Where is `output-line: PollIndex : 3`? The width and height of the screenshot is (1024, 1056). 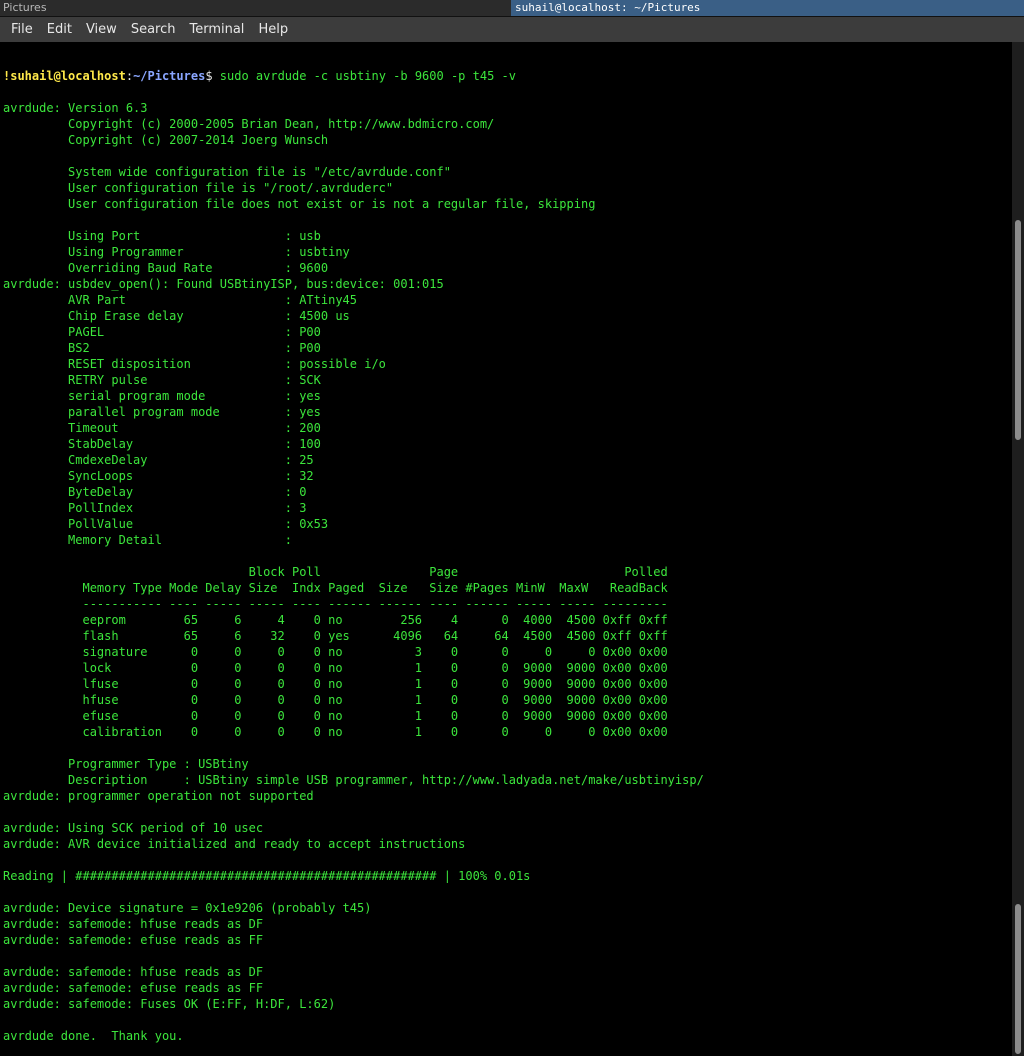
output-line: PollIndex : 3 is located at coordinates (155, 508).